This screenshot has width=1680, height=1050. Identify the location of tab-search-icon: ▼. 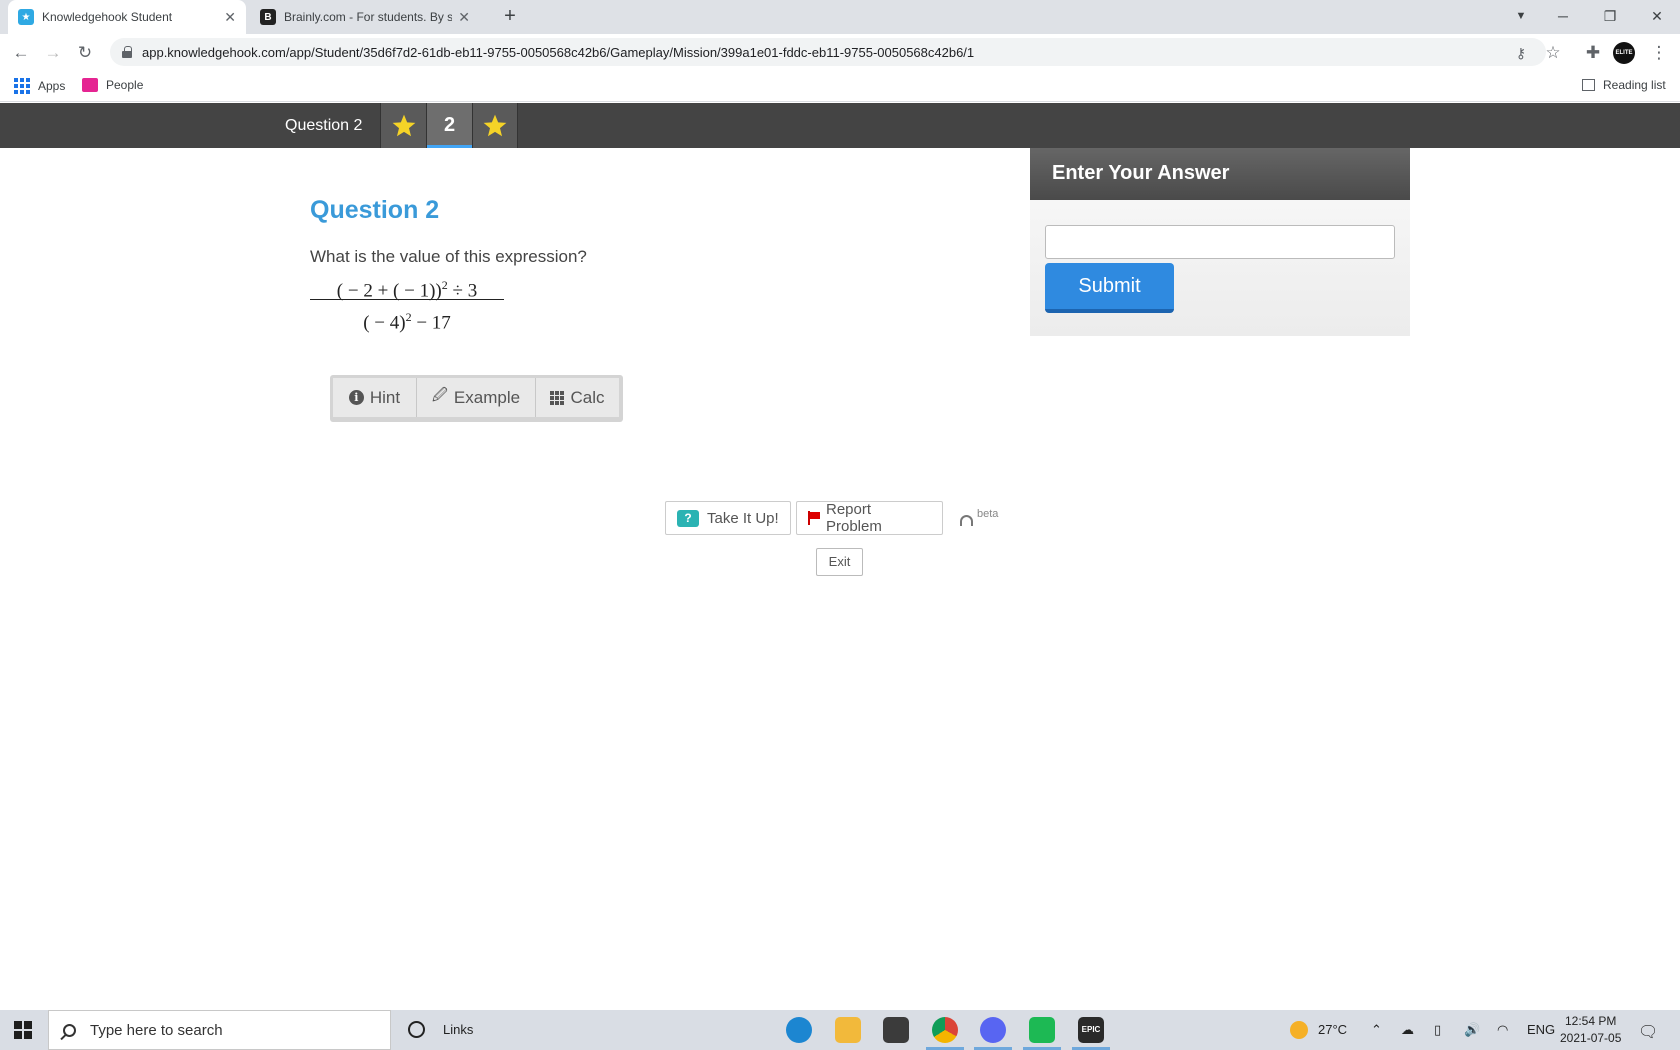
(1521, 17).